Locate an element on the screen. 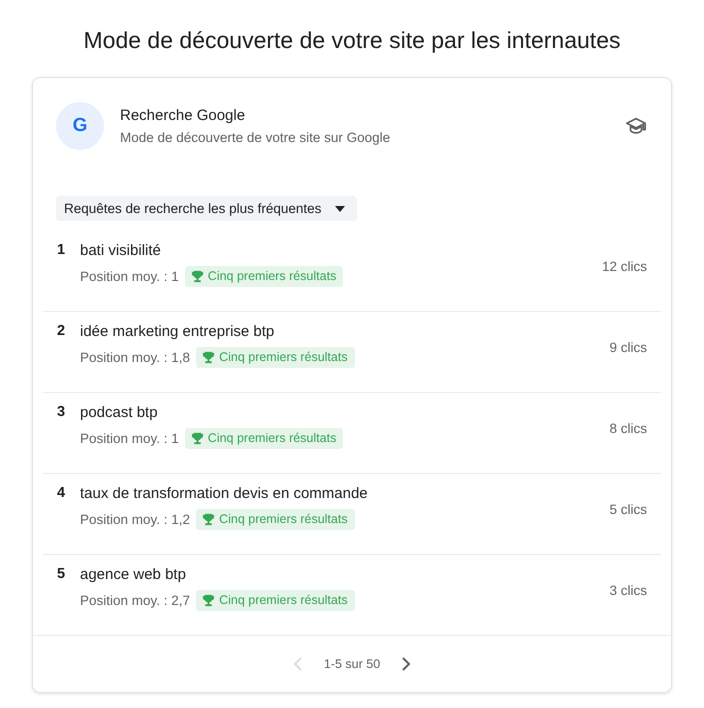  query-dropdown: Requêtes de recherche les plus fréquentes is located at coordinates (207, 208).